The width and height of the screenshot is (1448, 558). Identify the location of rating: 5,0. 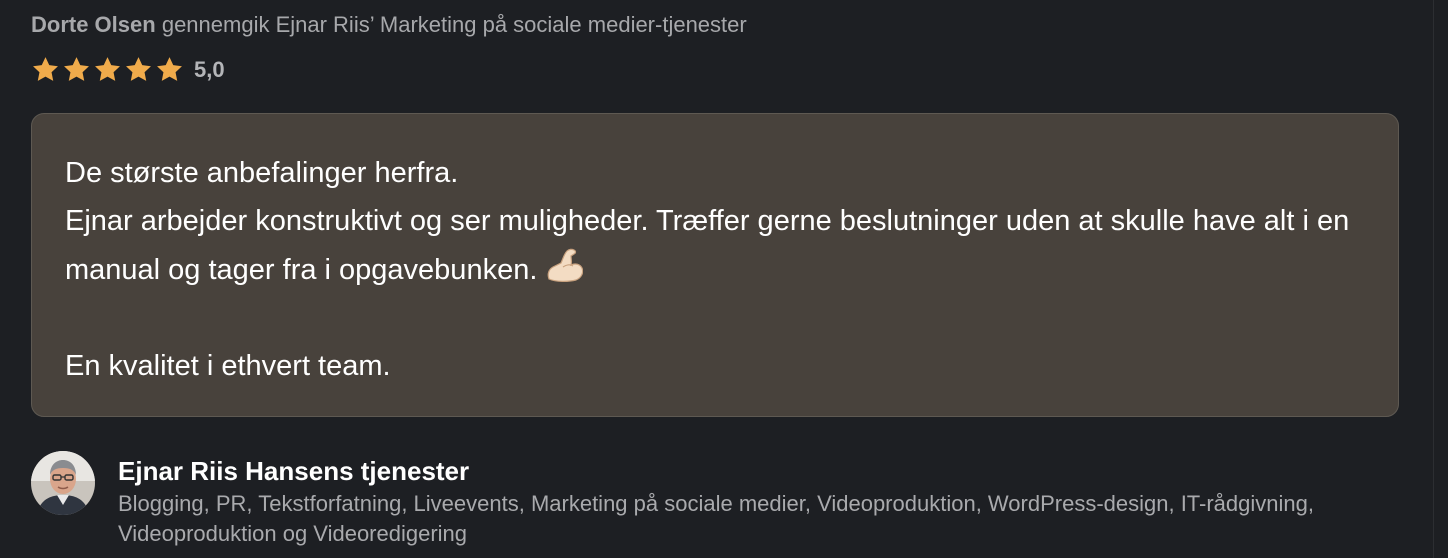
(128, 69).